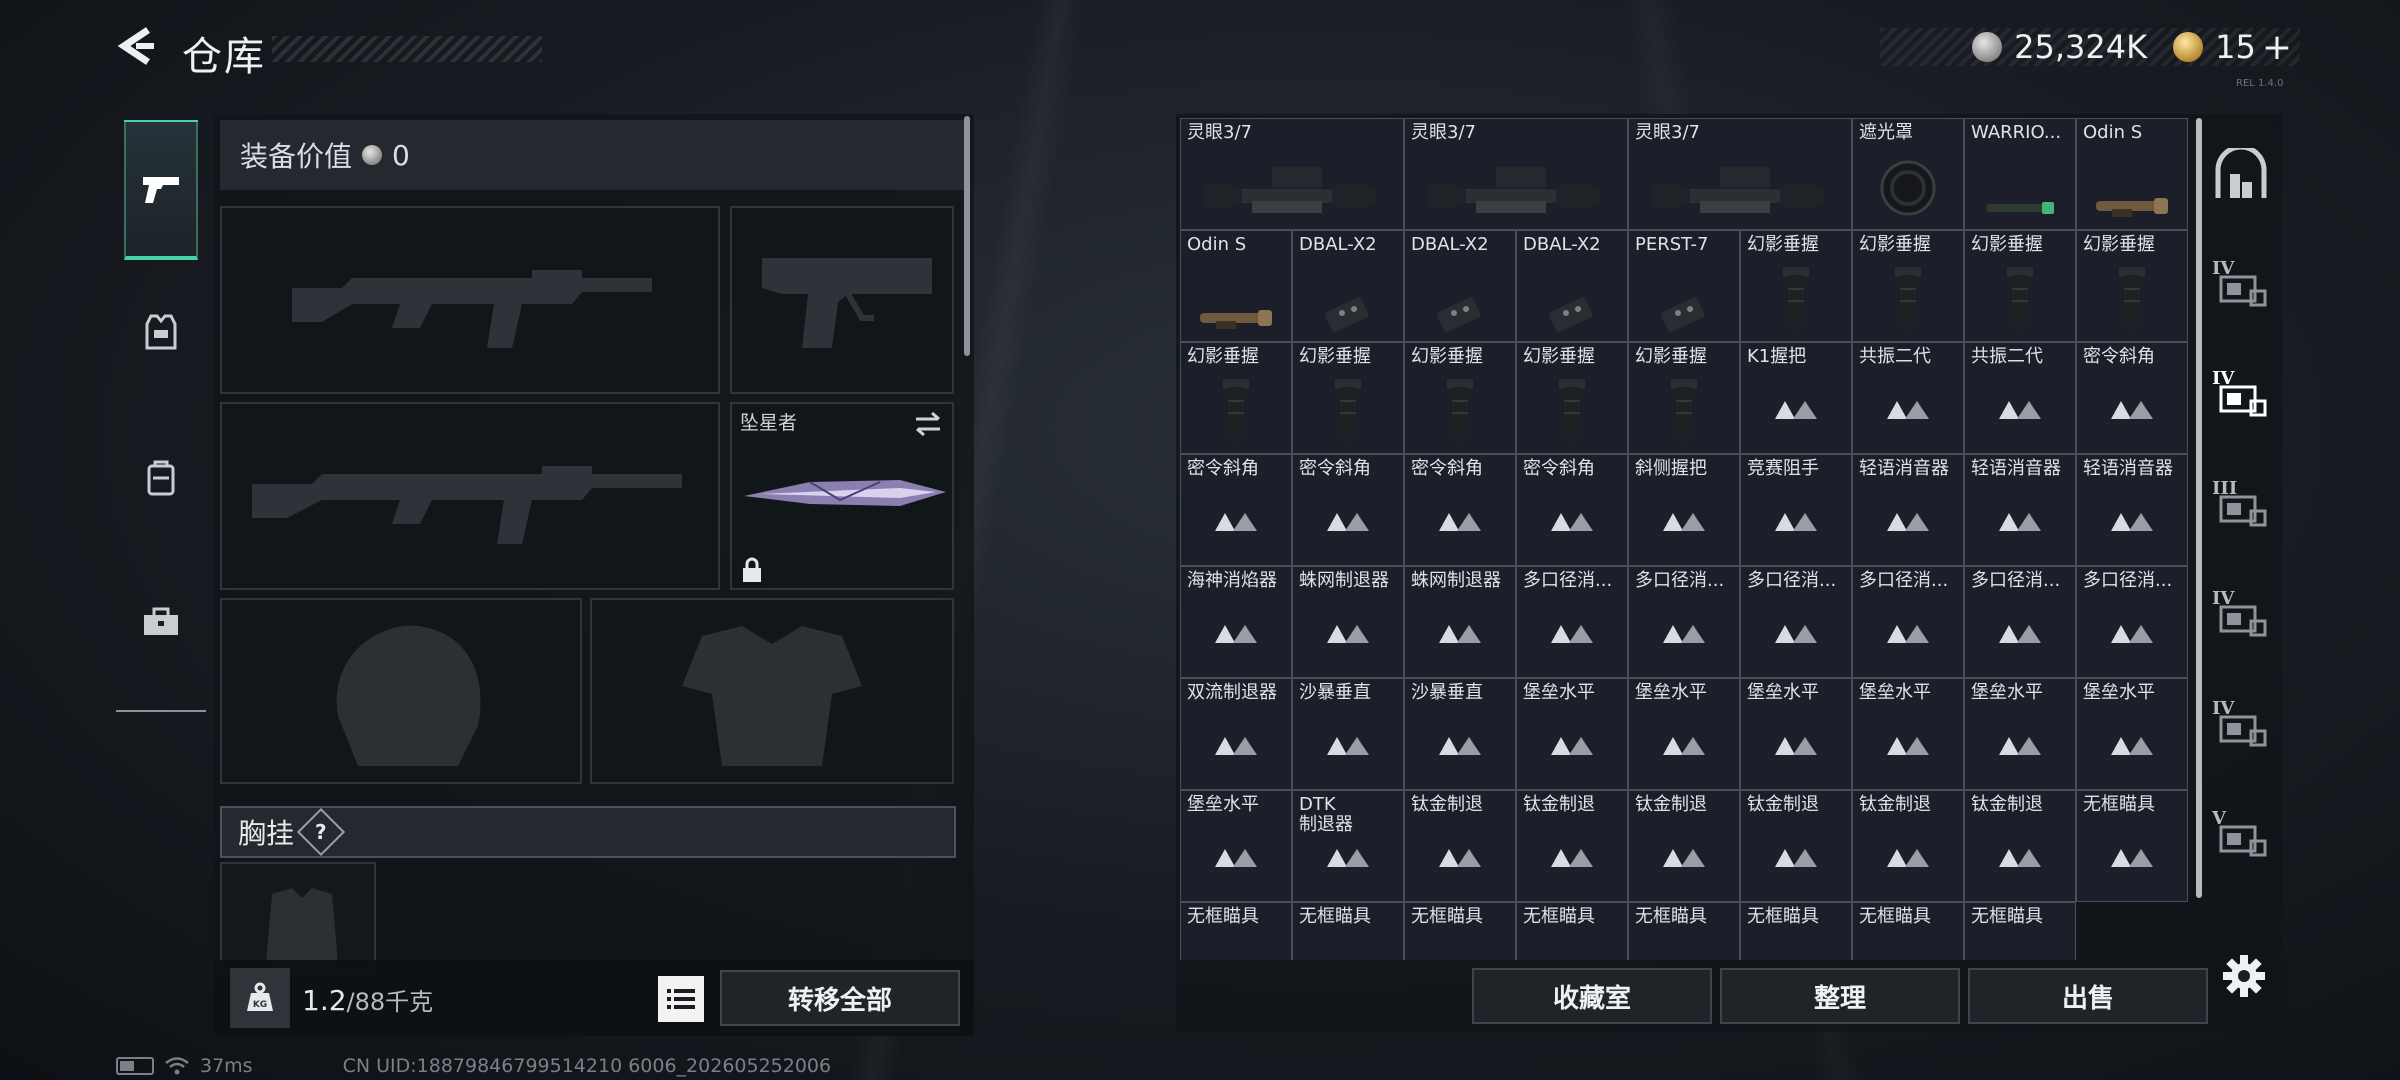  What do you see at coordinates (226, 1066) in the screenshot?
I see `ping-text: 37ms` at bounding box center [226, 1066].